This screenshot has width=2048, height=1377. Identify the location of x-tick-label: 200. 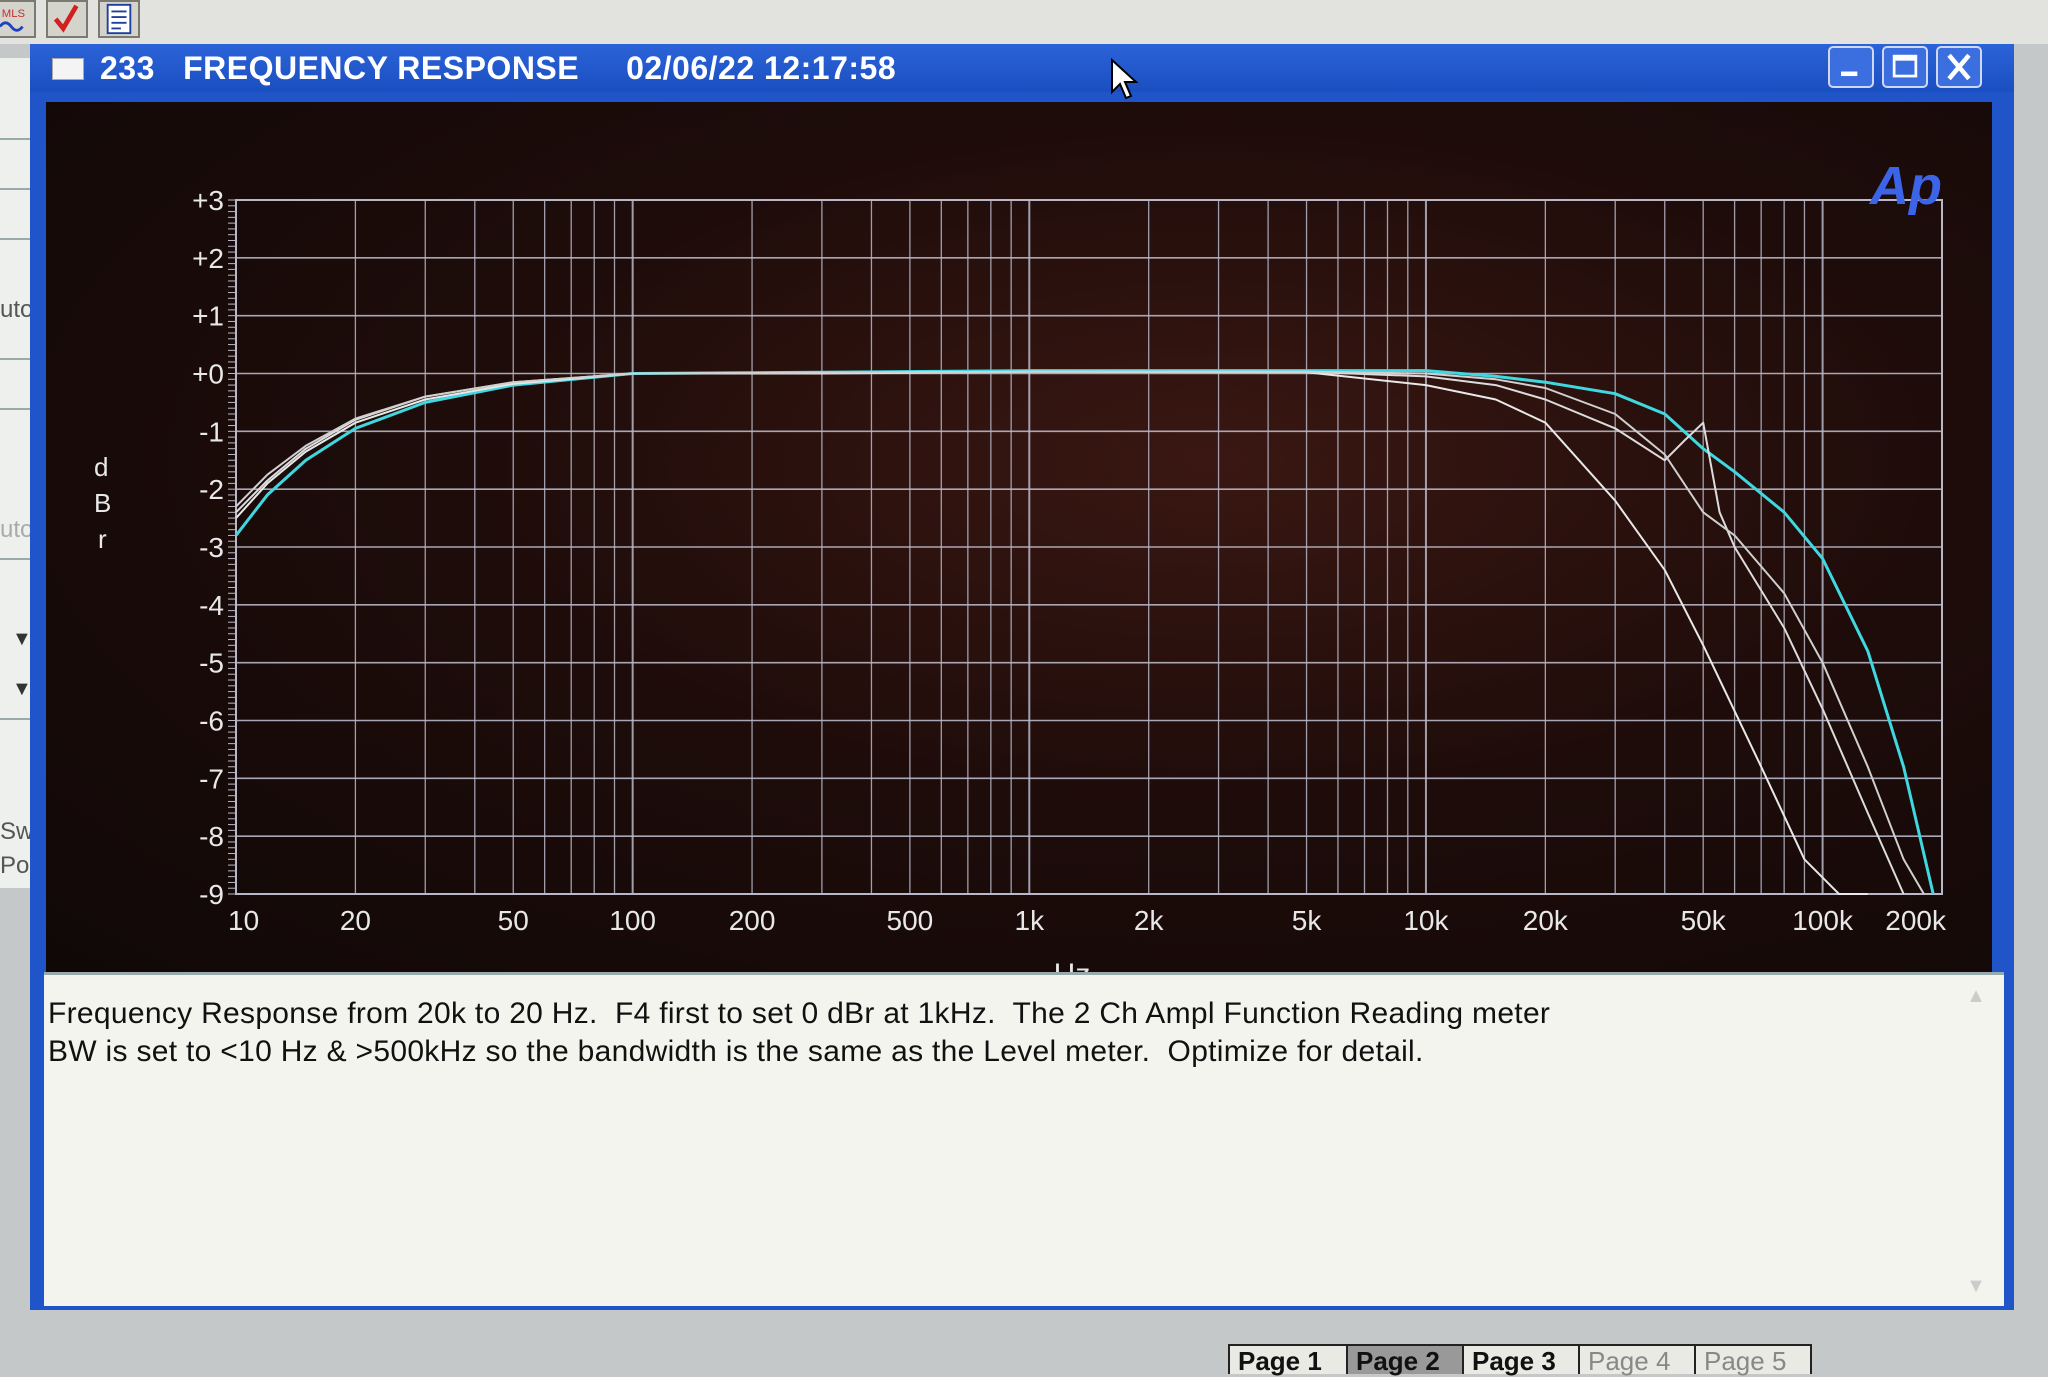
(752, 920).